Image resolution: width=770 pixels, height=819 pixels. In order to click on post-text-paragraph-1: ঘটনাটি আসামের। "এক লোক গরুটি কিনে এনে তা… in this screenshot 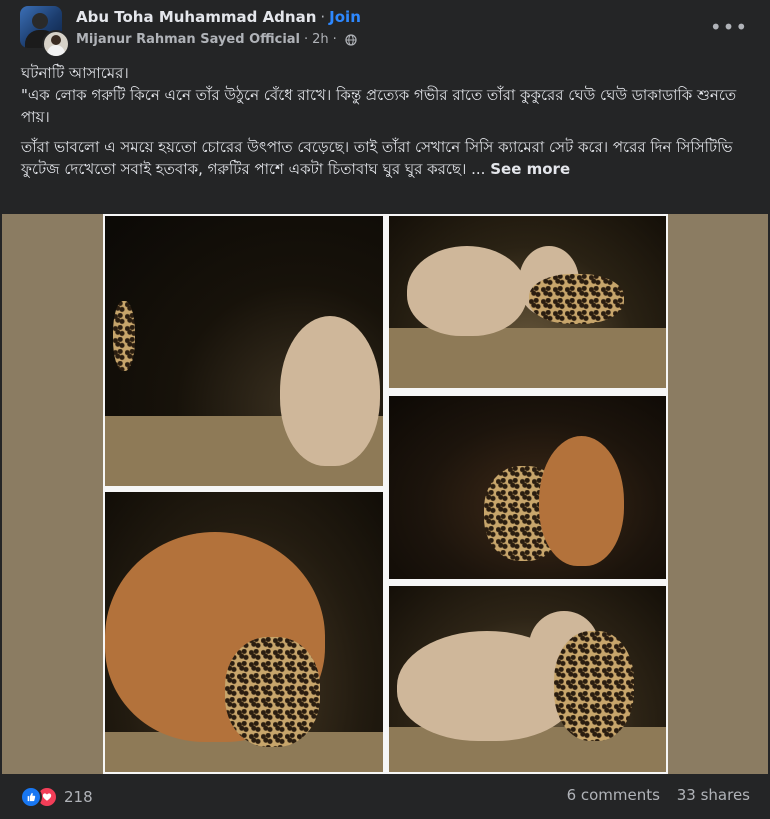, I will do `click(386, 95)`.